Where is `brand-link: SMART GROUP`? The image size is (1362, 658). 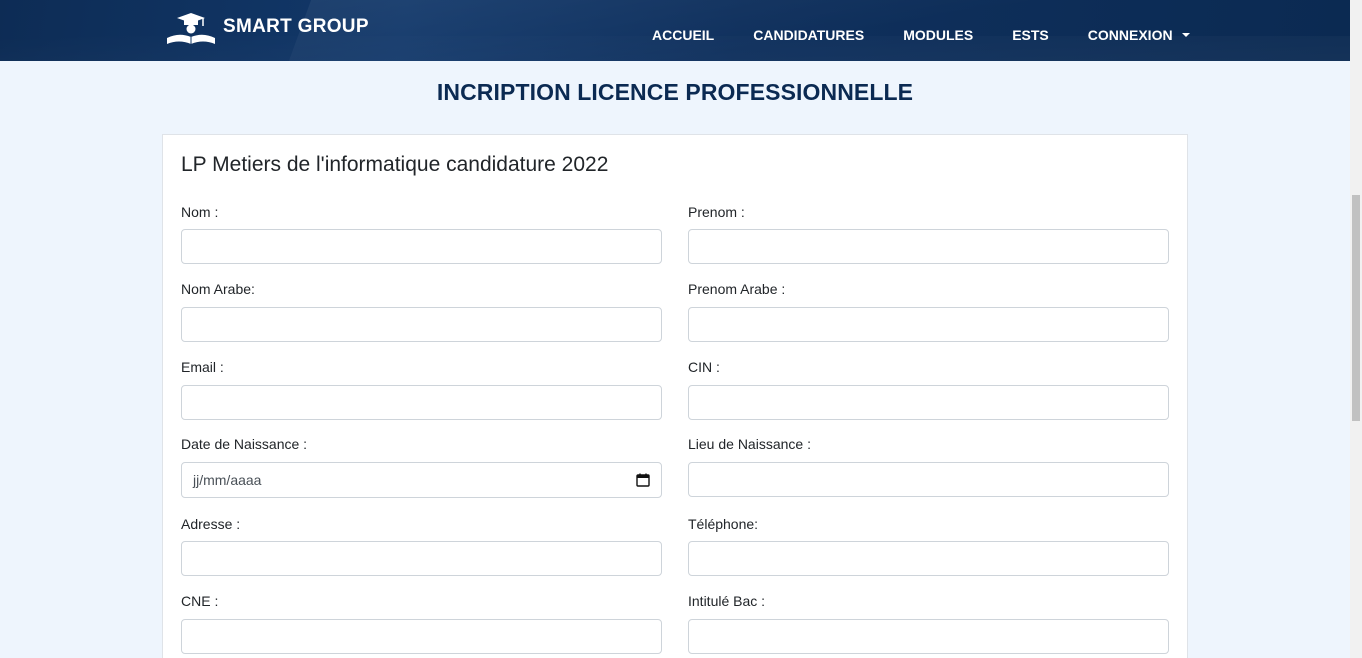
brand-link: SMART GROUP is located at coordinates (267, 29).